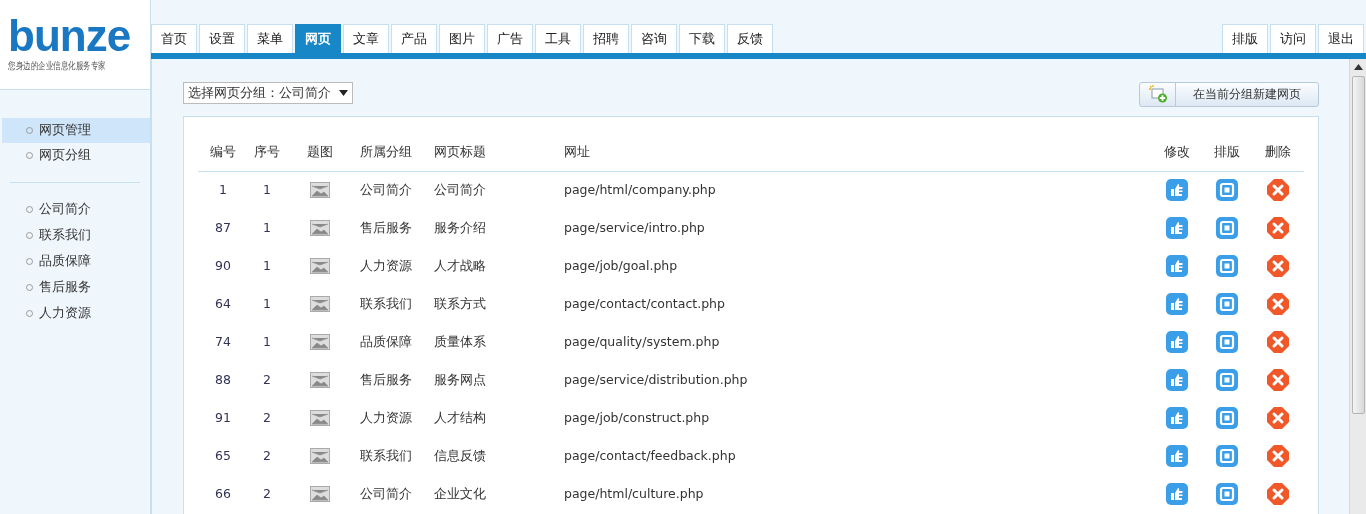 The height and width of the screenshot is (514, 1366). What do you see at coordinates (223, 379) in the screenshot?
I see `table-cell-text: 88` at bounding box center [223, 379].